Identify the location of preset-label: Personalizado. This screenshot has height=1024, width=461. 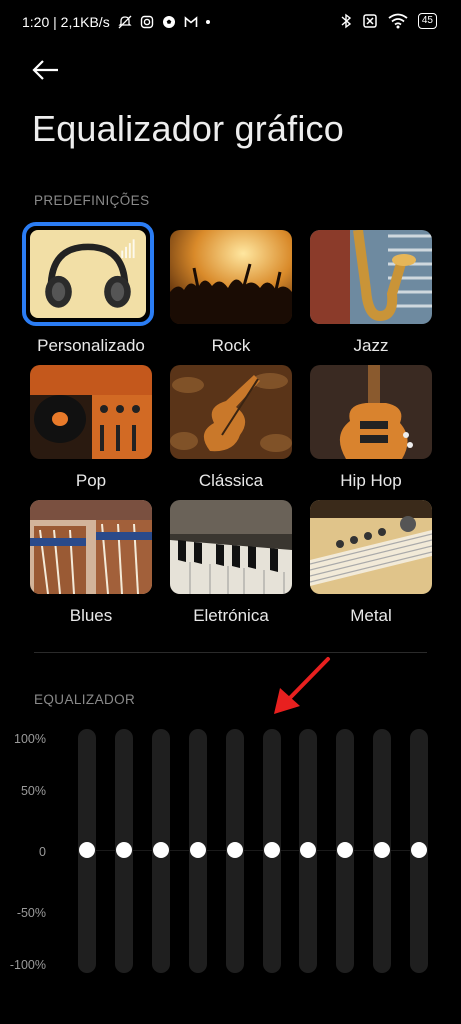
(91, 345).